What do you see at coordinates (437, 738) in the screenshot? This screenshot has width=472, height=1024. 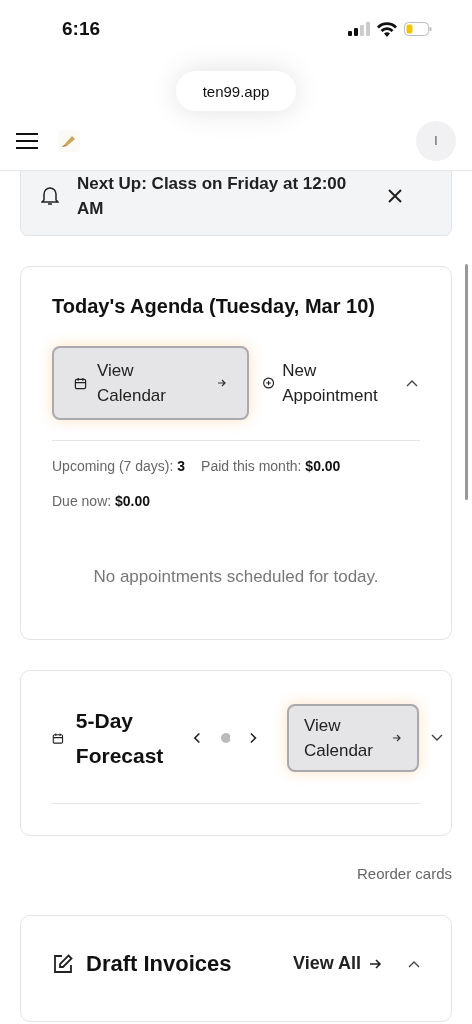 I see `chevron-down-icon` at bounding box center [437, 738].